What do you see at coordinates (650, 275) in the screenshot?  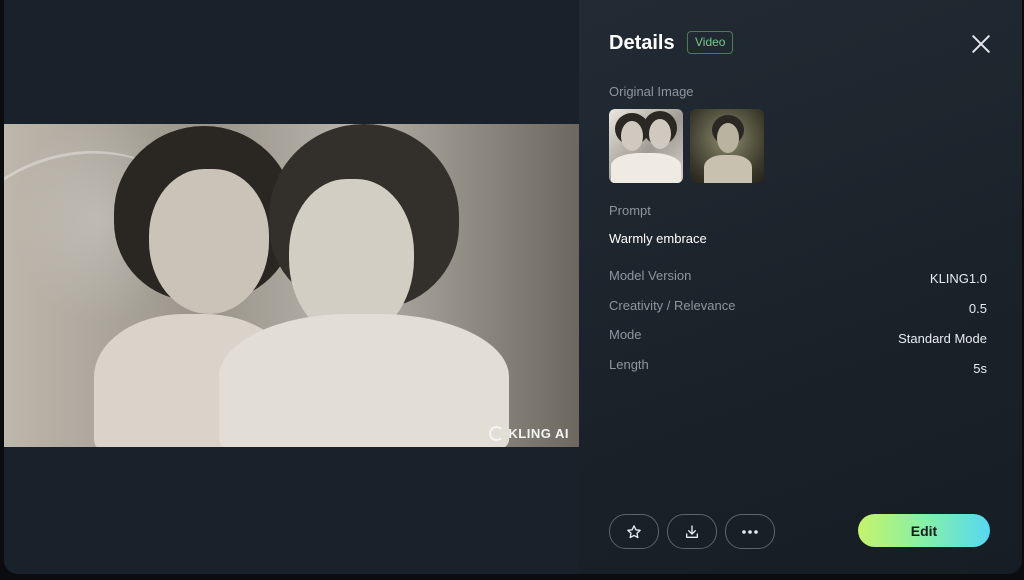 I see `model-version-label: Model Version` at bounding box center [650, 275].